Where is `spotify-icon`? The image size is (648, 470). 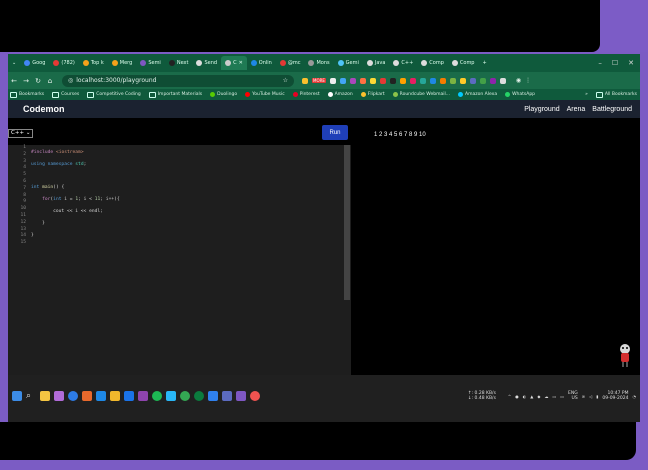
spotify-icon is located at coordinates (157, 396).